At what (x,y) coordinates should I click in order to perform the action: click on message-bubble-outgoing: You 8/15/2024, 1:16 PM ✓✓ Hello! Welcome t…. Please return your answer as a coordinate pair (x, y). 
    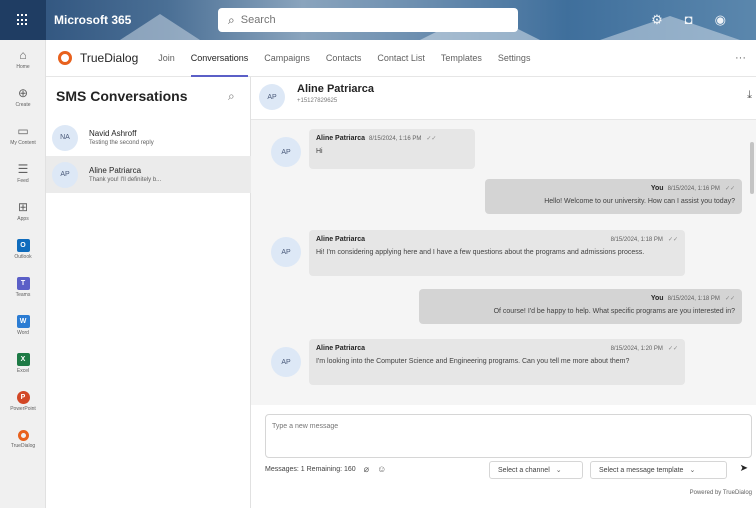
    Looking at the image, I should click on (613, 196).